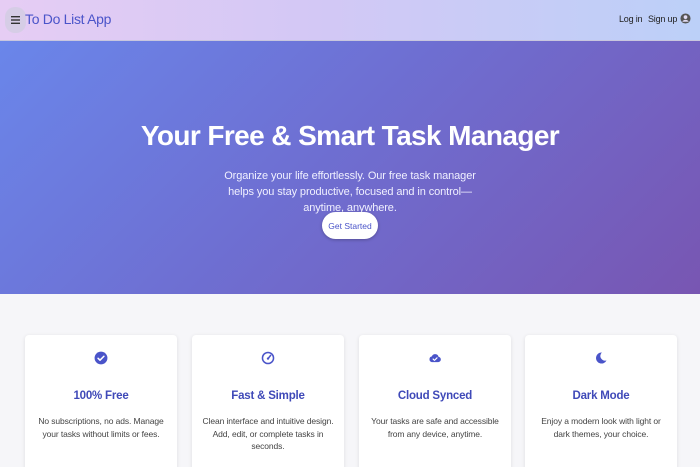 The height and width of the screenshot is (467, 700). I want to click on check-circle-icon, so click(101, 358).